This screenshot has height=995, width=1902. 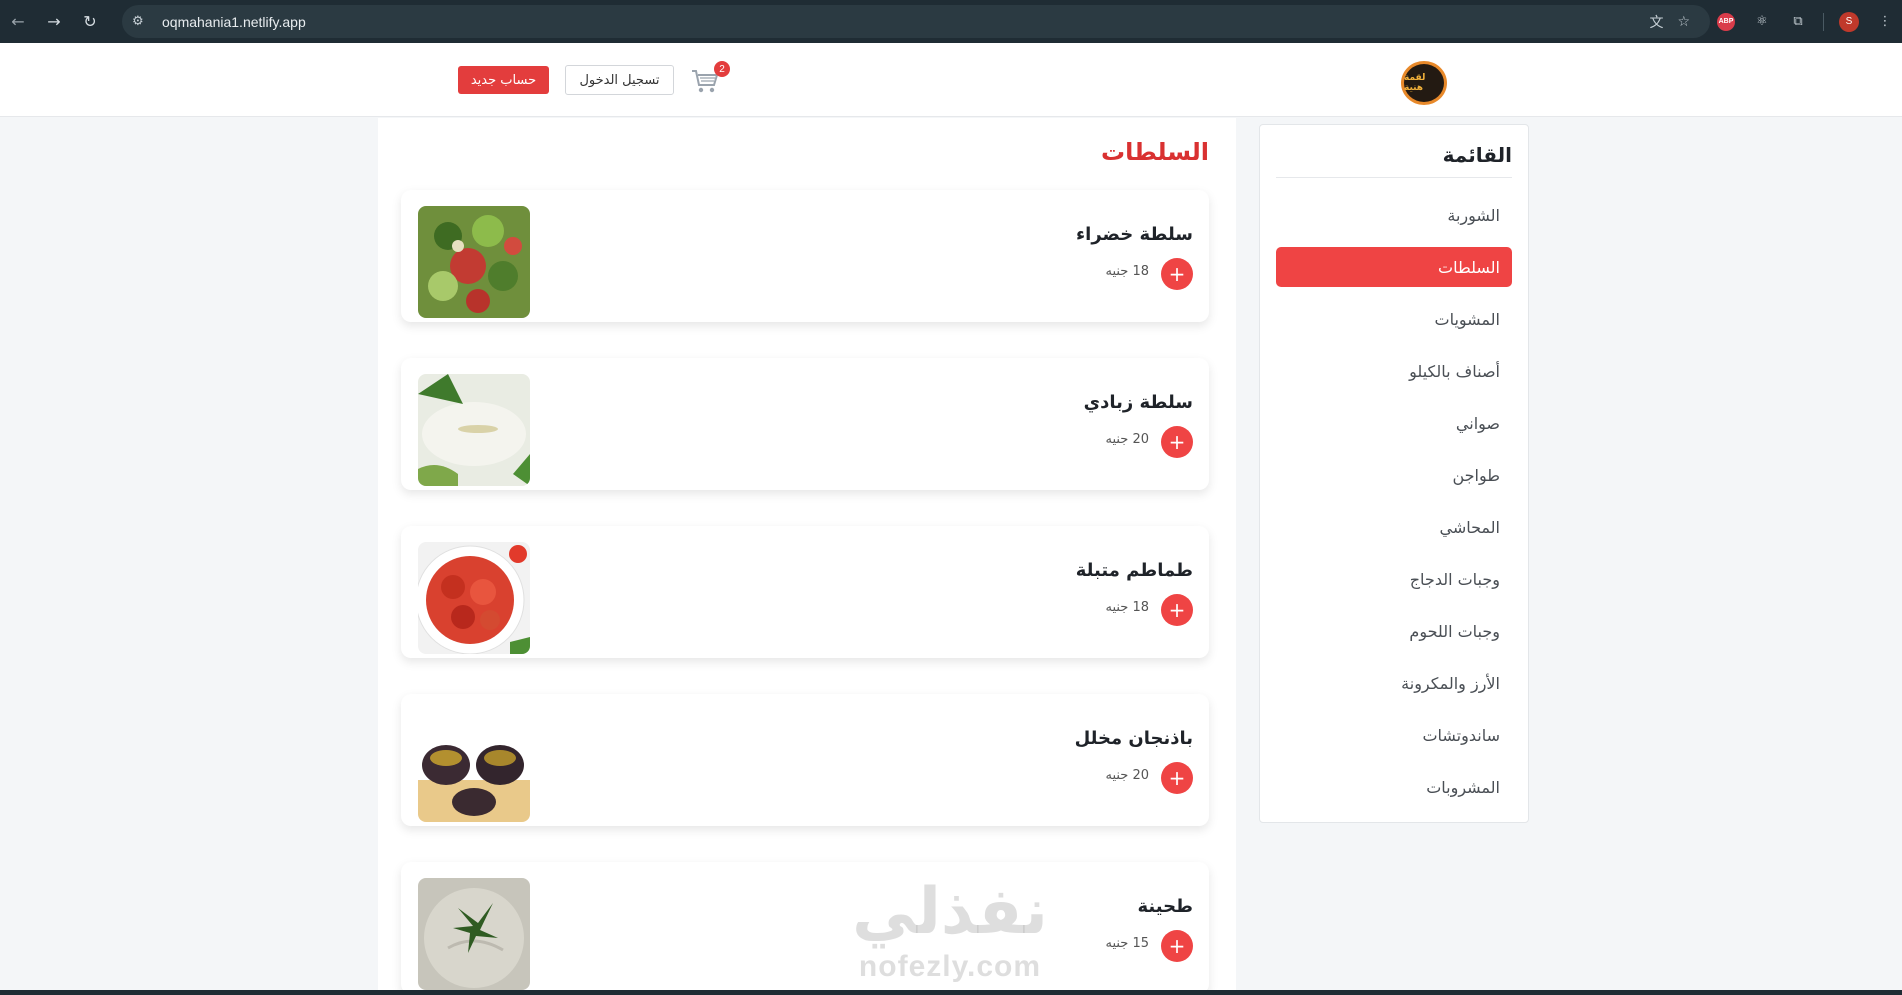 What do you see at coordinates (1133, 738) in the screenshot?
I see `product-name: باذنجان مخلل` at bounding box center [1133, 738].